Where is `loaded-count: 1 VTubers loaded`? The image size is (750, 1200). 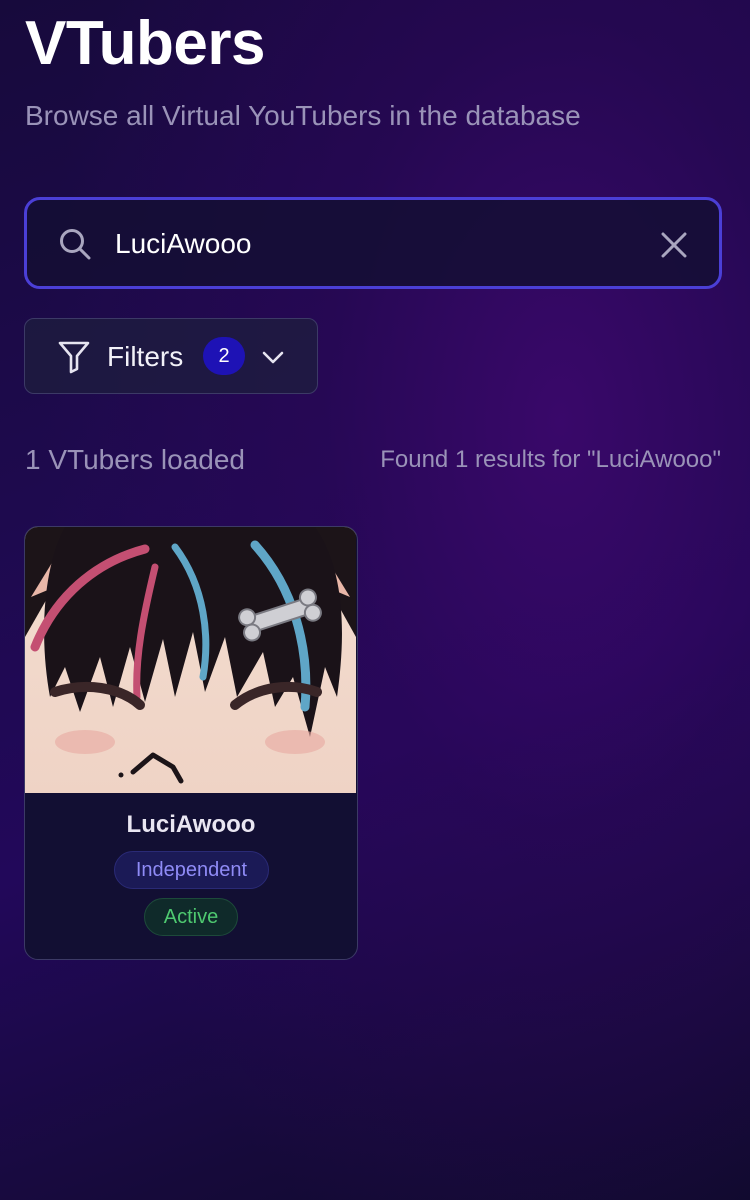
loaded-count: 1 VTubers loaded is located at coordinates (135, 459).